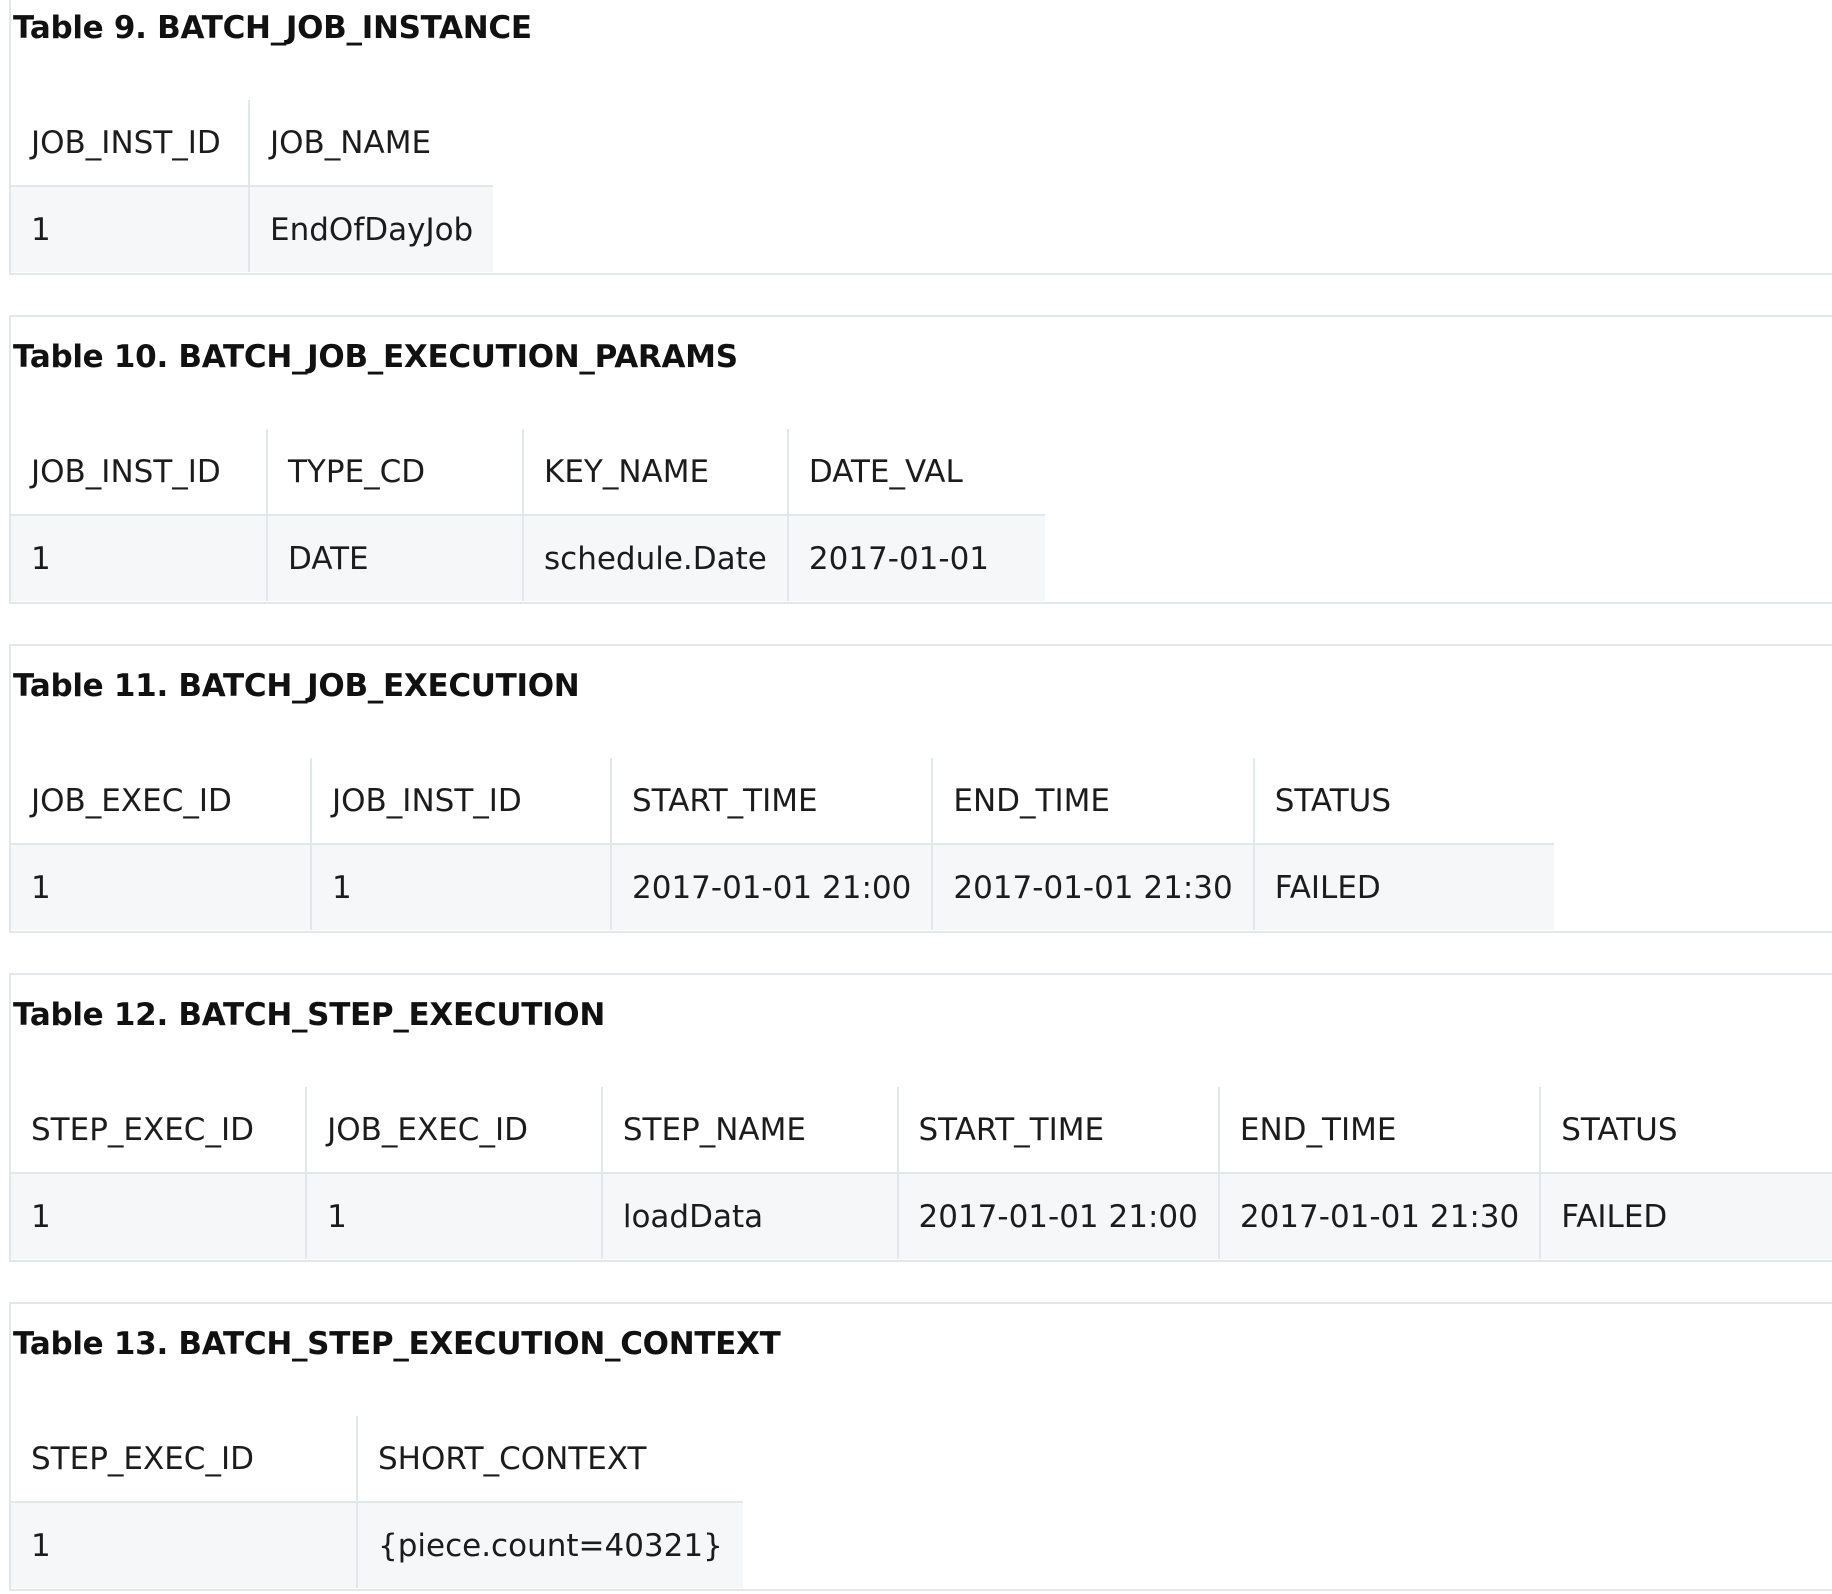 This screenshot has width=1832, height=1594. What do you see at coordinates (375, 357) in the screenshot?
I see `table-caption: Table 10. BATCH_JOB_EXECUTION_PARAMS` at bounding box center [375, 357].